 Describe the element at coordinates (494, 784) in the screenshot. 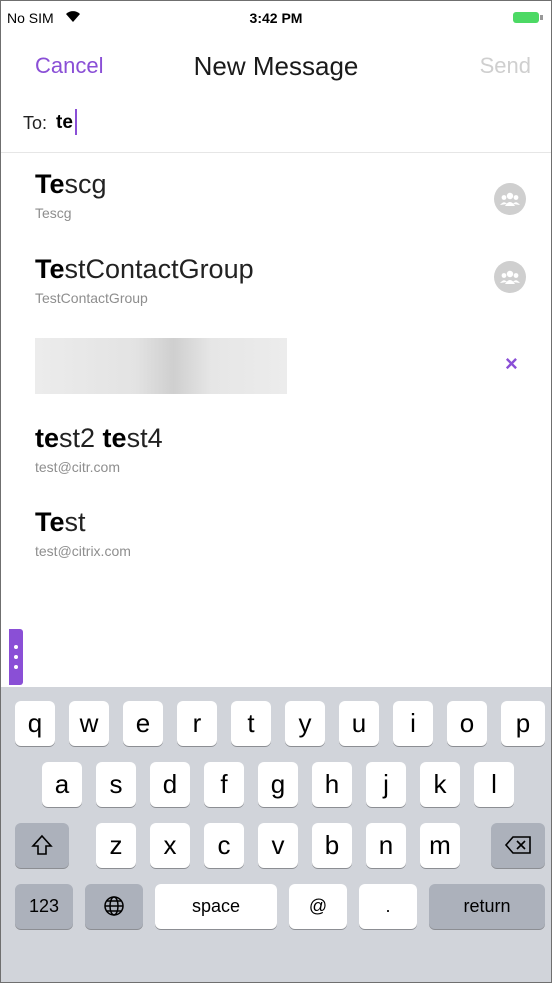

I see `key-l: l` at that location.